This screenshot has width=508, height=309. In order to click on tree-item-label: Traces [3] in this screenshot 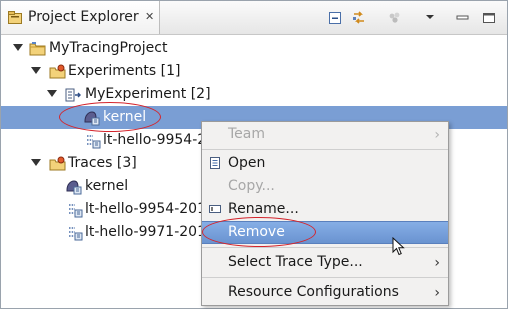, I will do `click(102, 163)`.